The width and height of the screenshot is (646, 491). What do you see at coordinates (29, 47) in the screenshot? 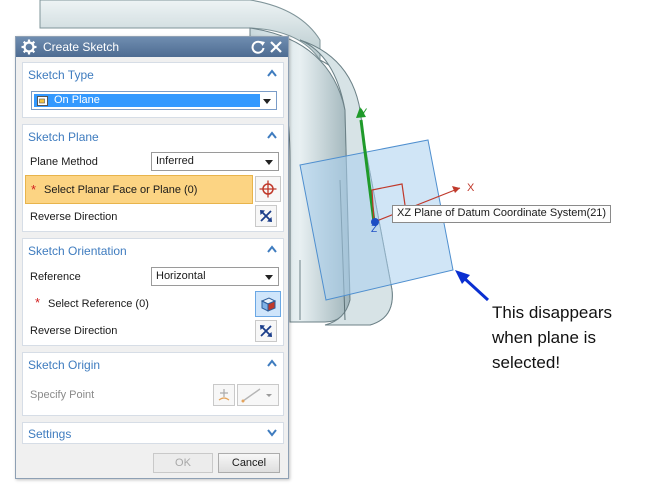
I see `gear-icon` at bounding box center [29, 47].